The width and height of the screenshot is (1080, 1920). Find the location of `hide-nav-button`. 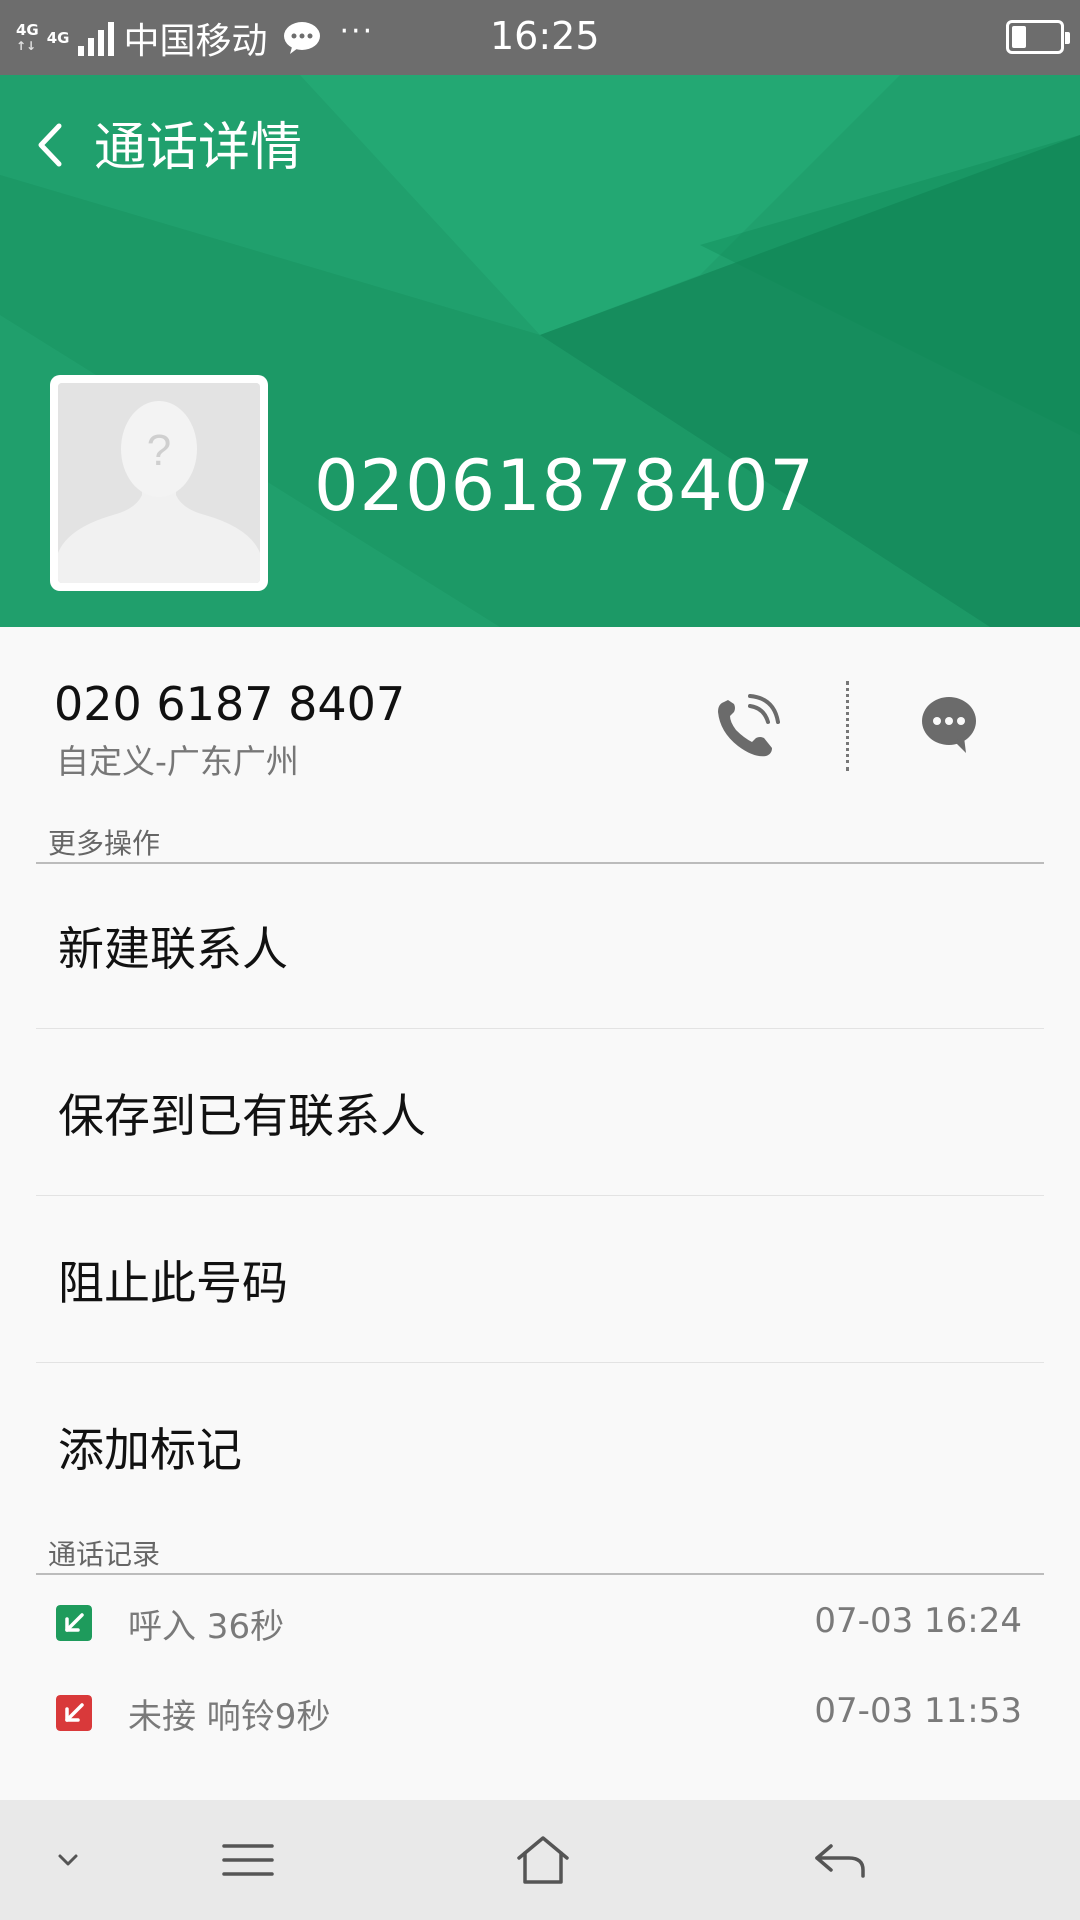

hide-nav-button is located at coordinates (68, 1860).